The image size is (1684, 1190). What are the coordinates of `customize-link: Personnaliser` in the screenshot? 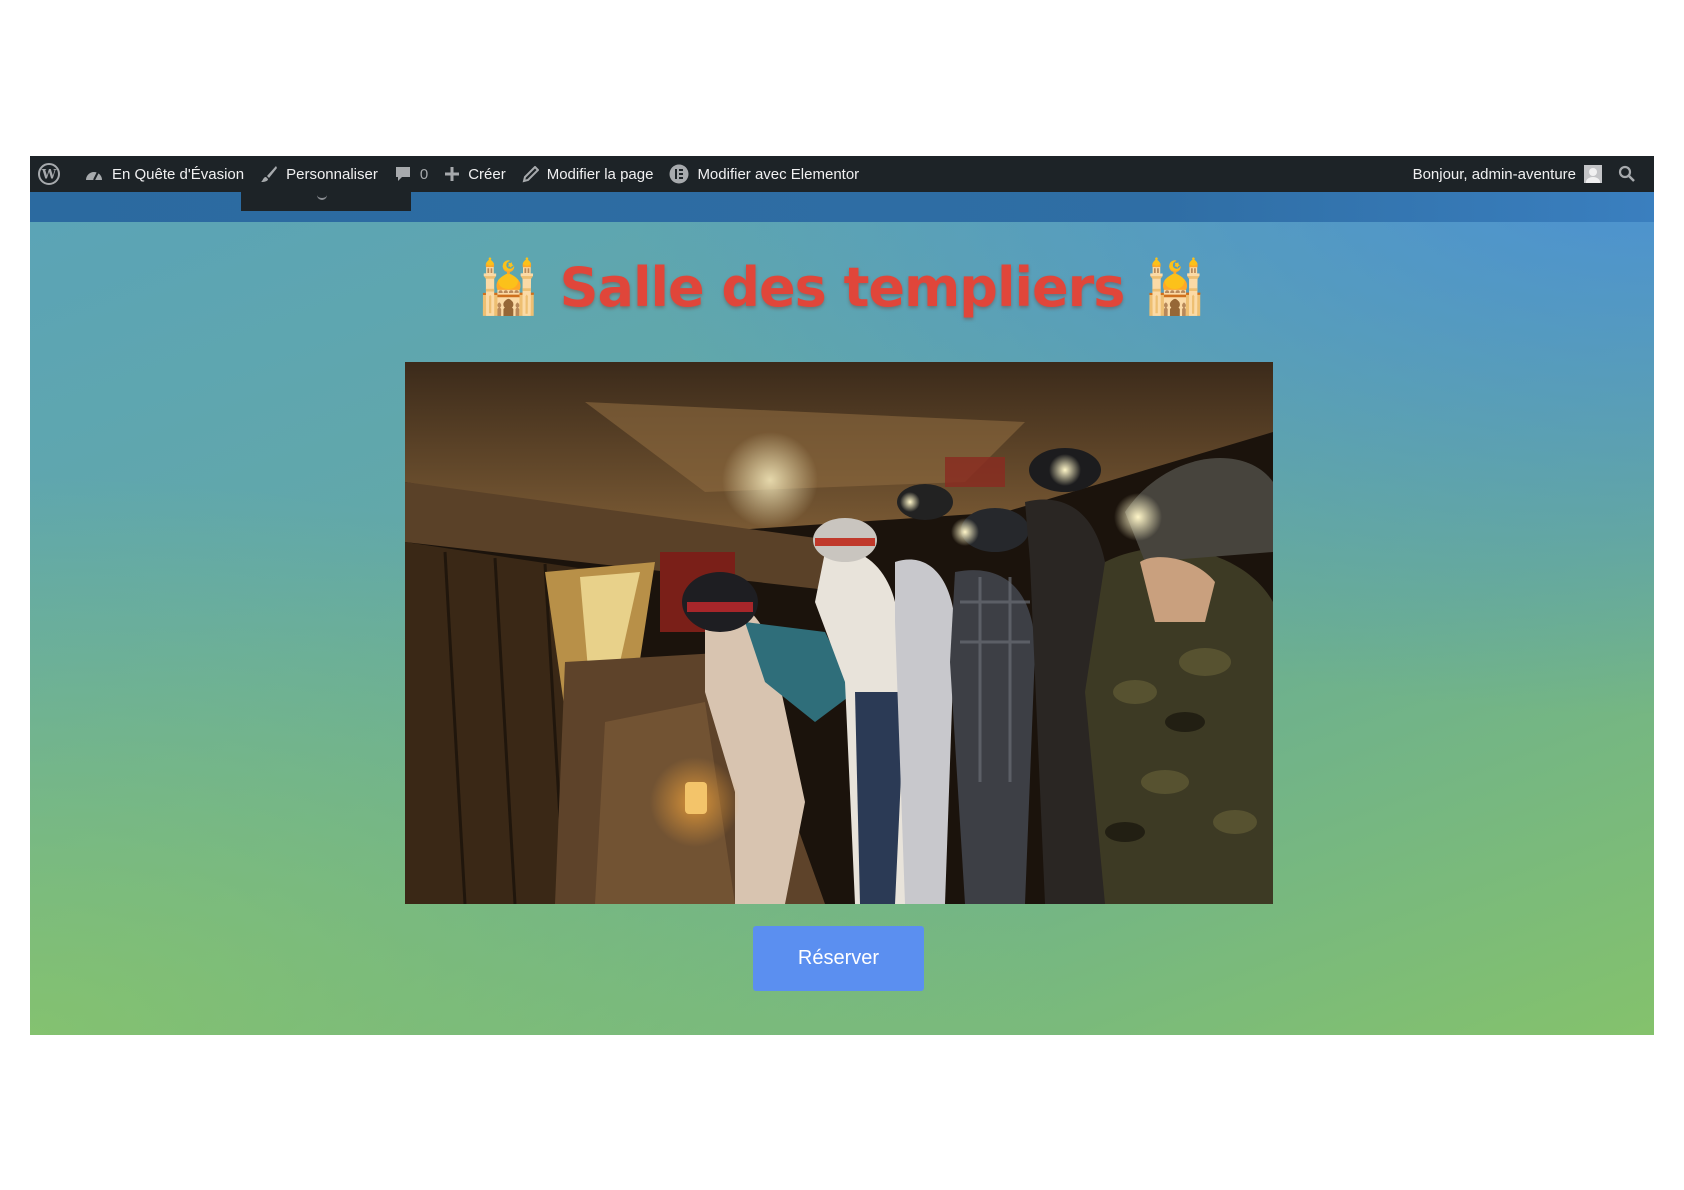 It's located at (319, 174).